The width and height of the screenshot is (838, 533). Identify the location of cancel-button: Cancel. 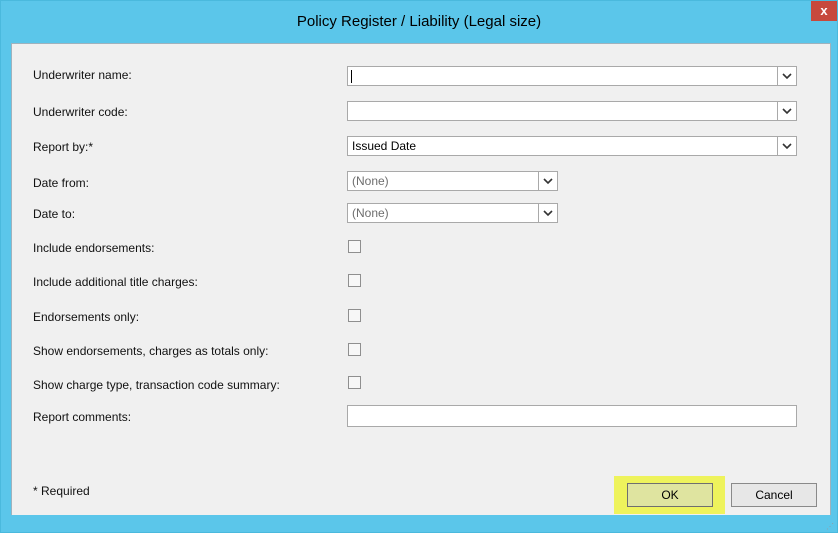
(774, 495).